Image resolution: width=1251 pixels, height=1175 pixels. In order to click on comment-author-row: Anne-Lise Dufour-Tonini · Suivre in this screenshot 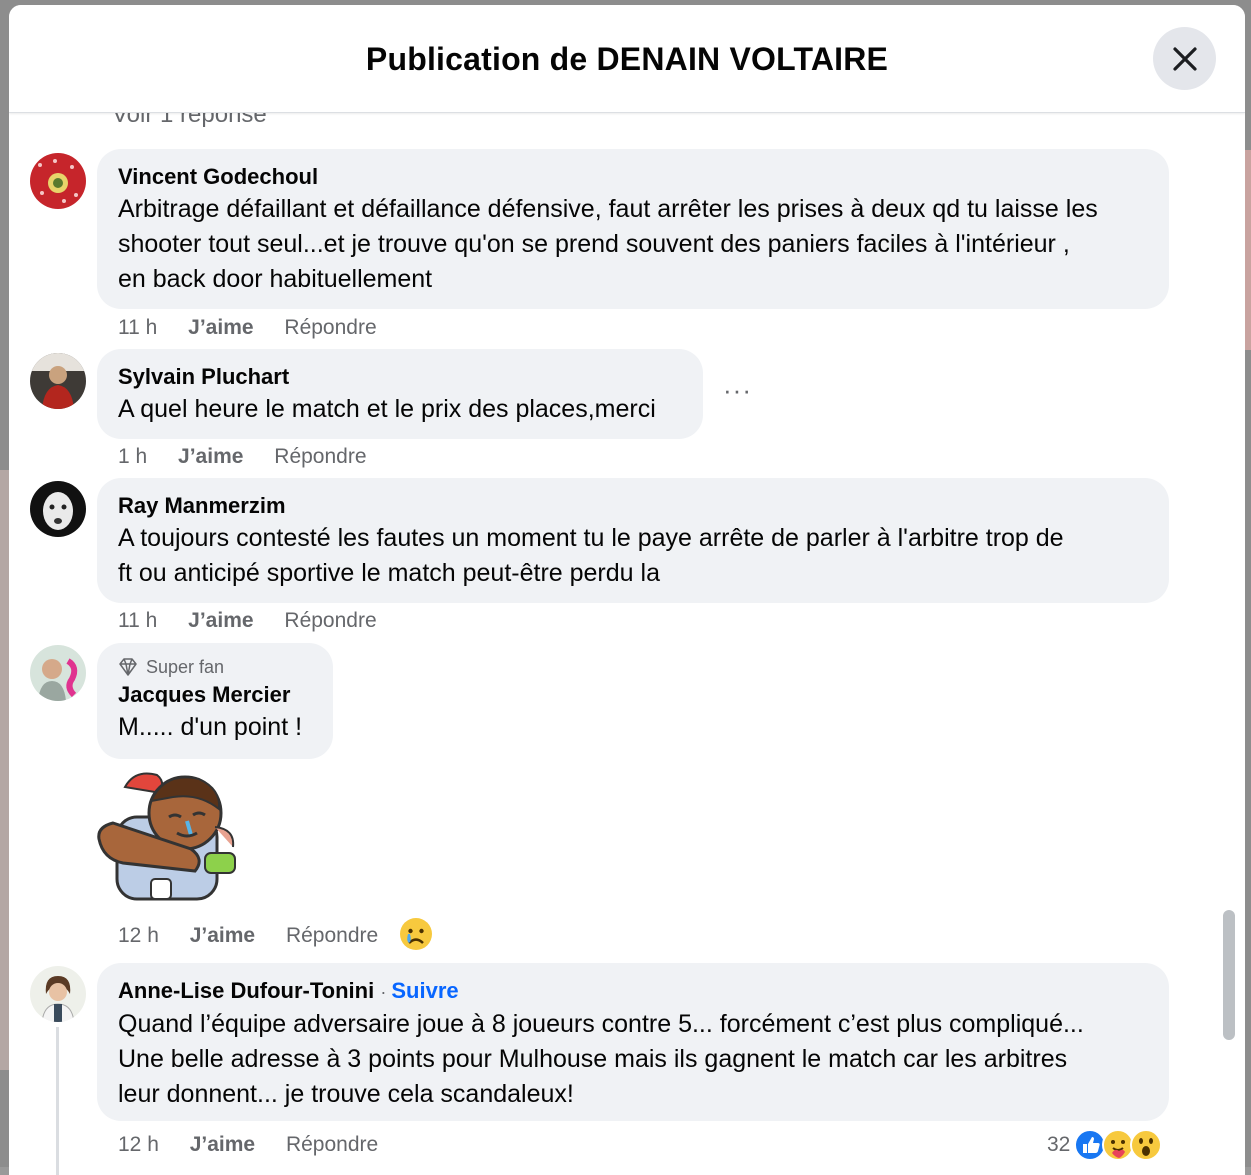, I will do `click(632, 991)`.